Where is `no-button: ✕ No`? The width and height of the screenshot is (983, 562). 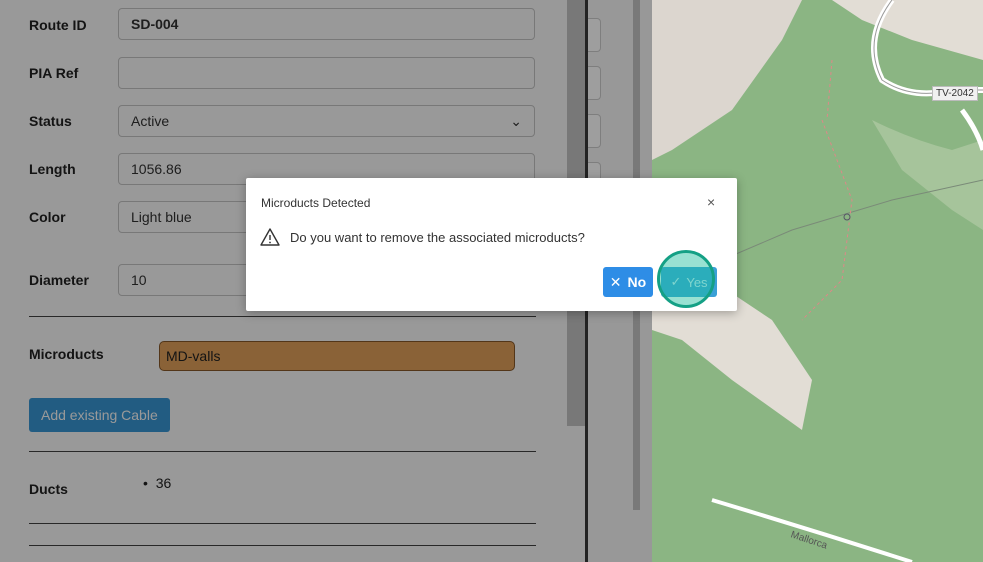 no-button: ✕ No is located at coordinates (628, 282).